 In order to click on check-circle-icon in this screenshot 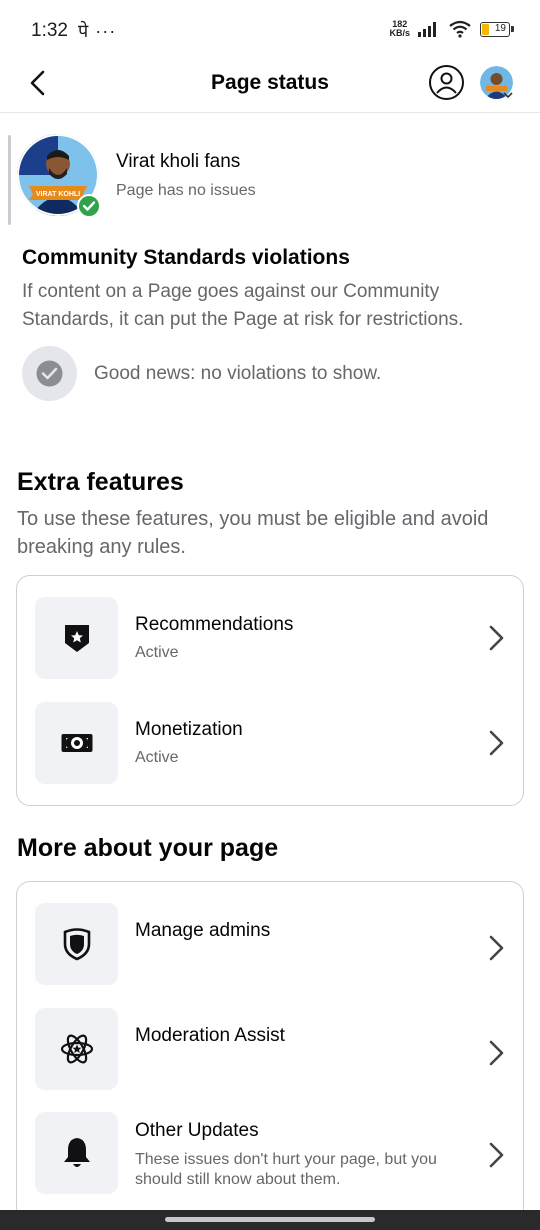, I will do `click(49, 373)`.